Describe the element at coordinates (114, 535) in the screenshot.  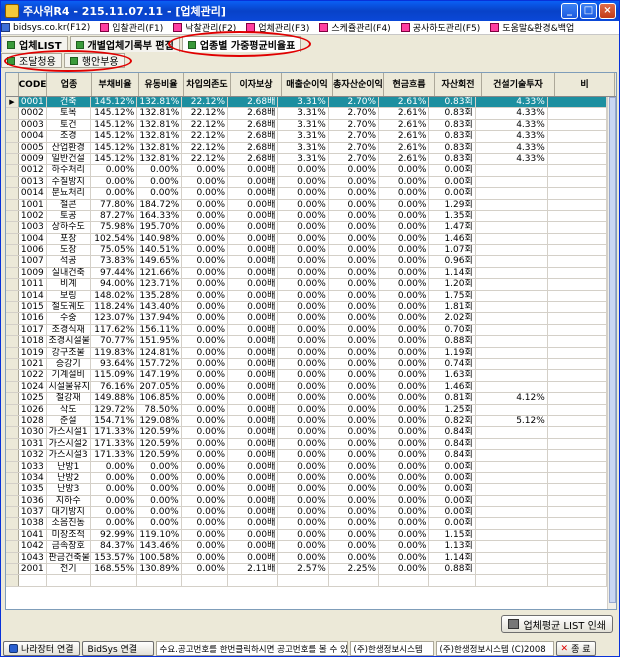
I see `table-cell: 92.99%` at that location.